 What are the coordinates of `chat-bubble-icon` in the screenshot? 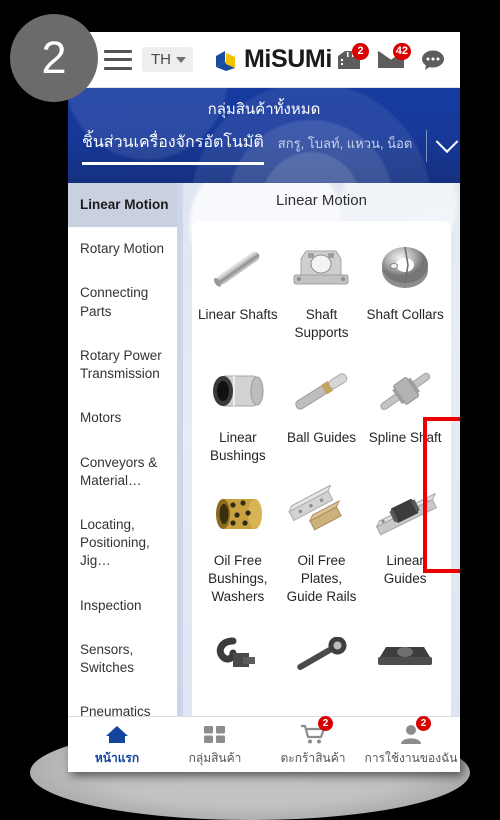 It's located at (433, 60).